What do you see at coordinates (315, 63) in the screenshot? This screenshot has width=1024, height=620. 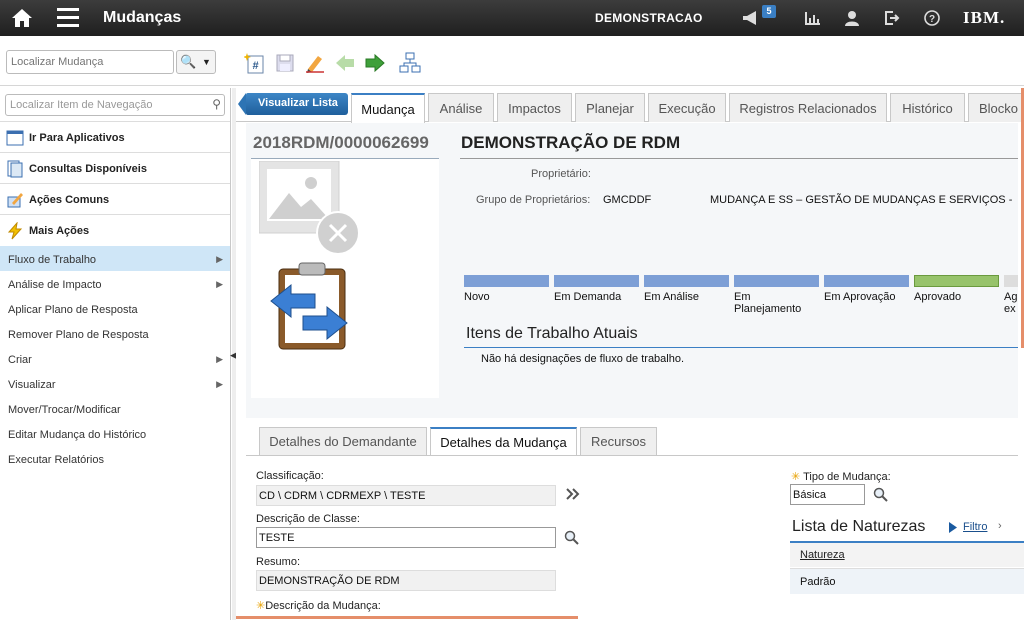 I see `clear-changes-icon` at bounding box center [315, 63].